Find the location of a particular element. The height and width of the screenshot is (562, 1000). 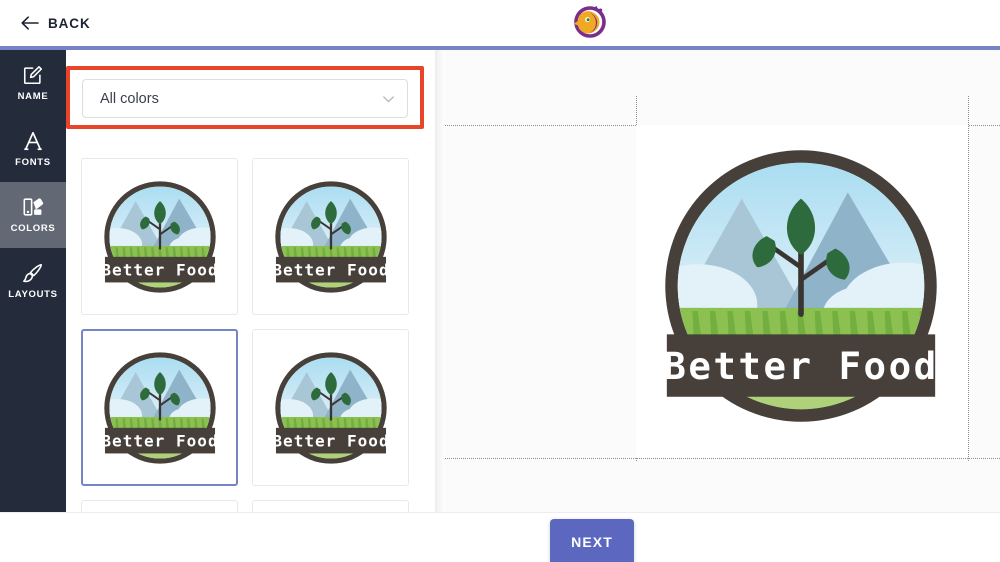

color-filter-select: All colors is located at coordinates (245, 98).